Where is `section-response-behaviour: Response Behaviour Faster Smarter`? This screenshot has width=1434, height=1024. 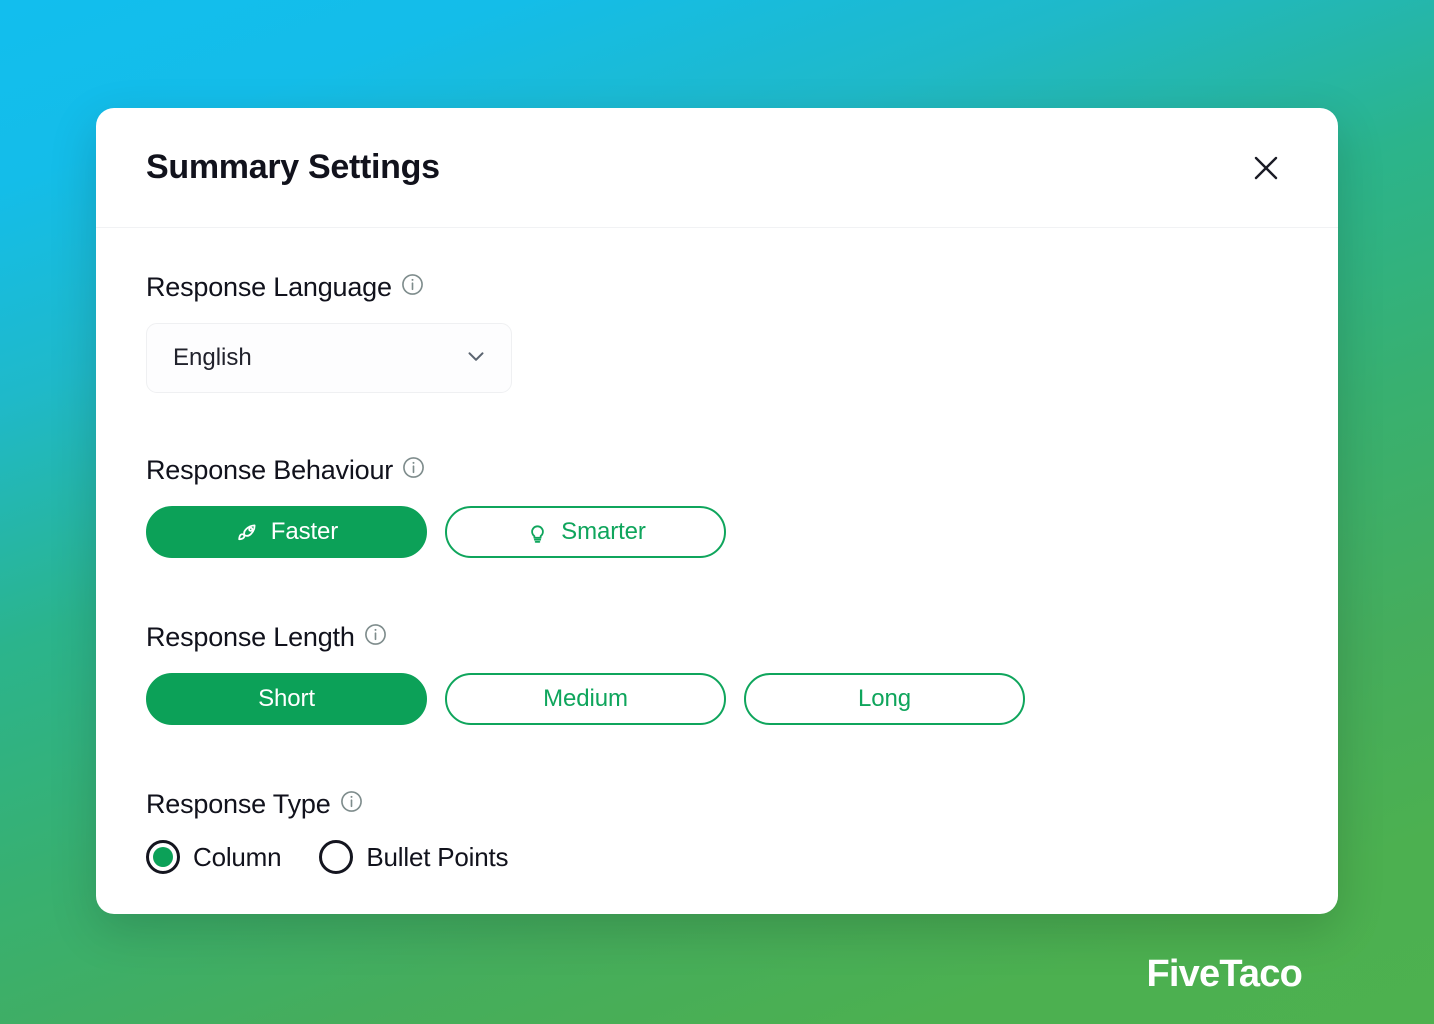 section-response-behaviour: Response Behaviour Faster Smarter is located at coordinates (717, 506).